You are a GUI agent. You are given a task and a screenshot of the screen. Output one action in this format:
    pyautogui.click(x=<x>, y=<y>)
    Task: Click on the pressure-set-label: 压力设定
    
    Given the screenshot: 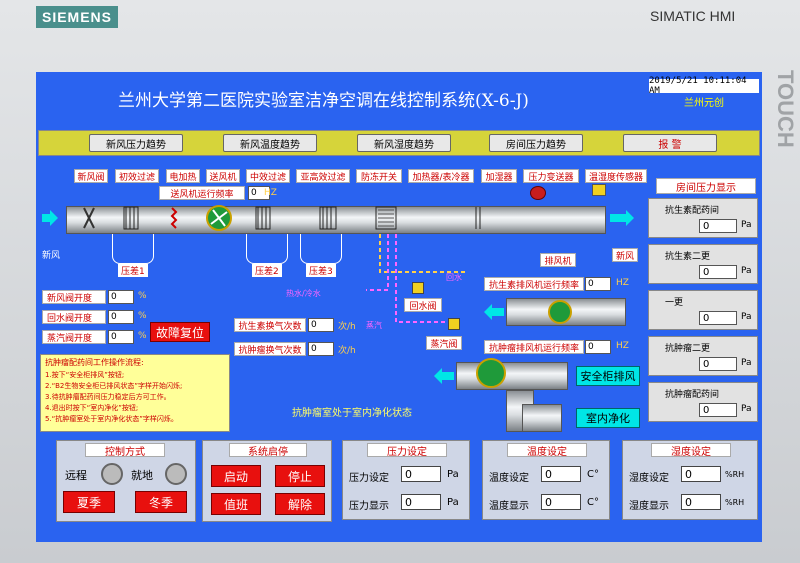 What is the action you would take?
    pyautogui.click(x=369, y=478)
    